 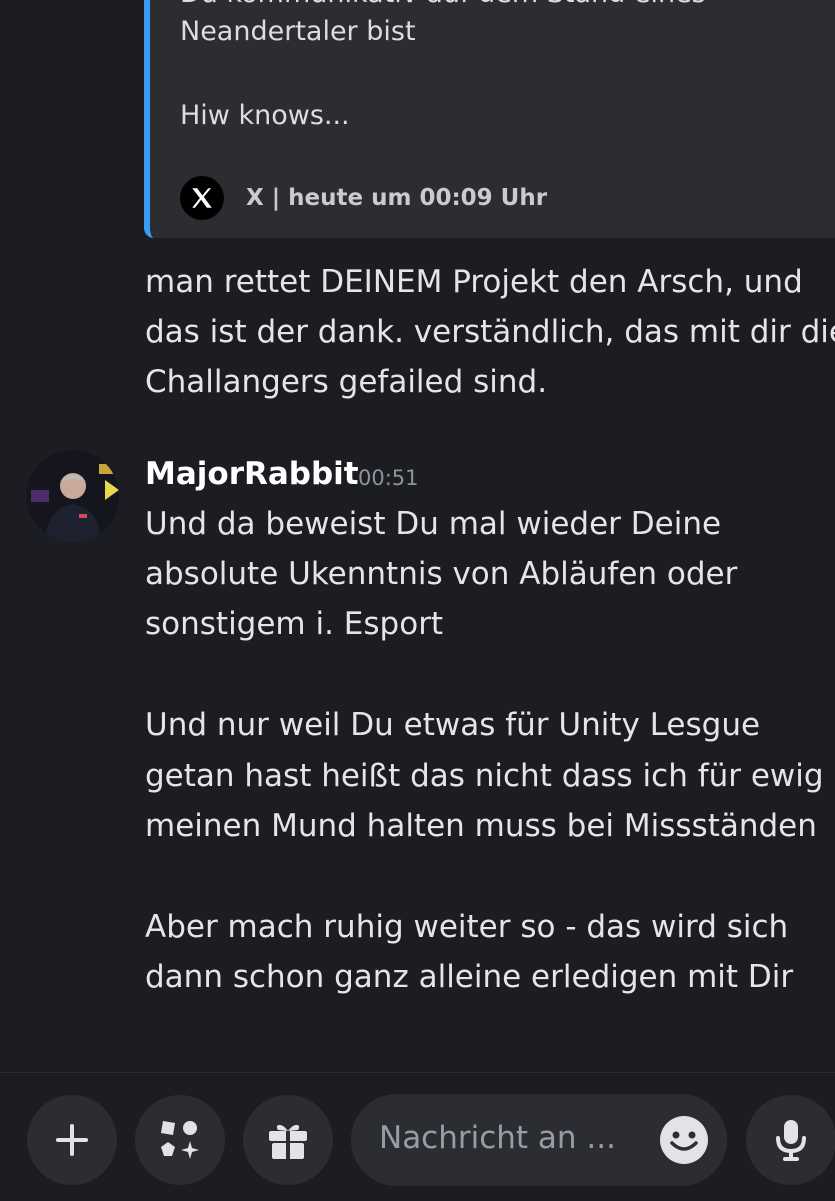 I want to click on apps-icon, so click(x=180, y=1140).